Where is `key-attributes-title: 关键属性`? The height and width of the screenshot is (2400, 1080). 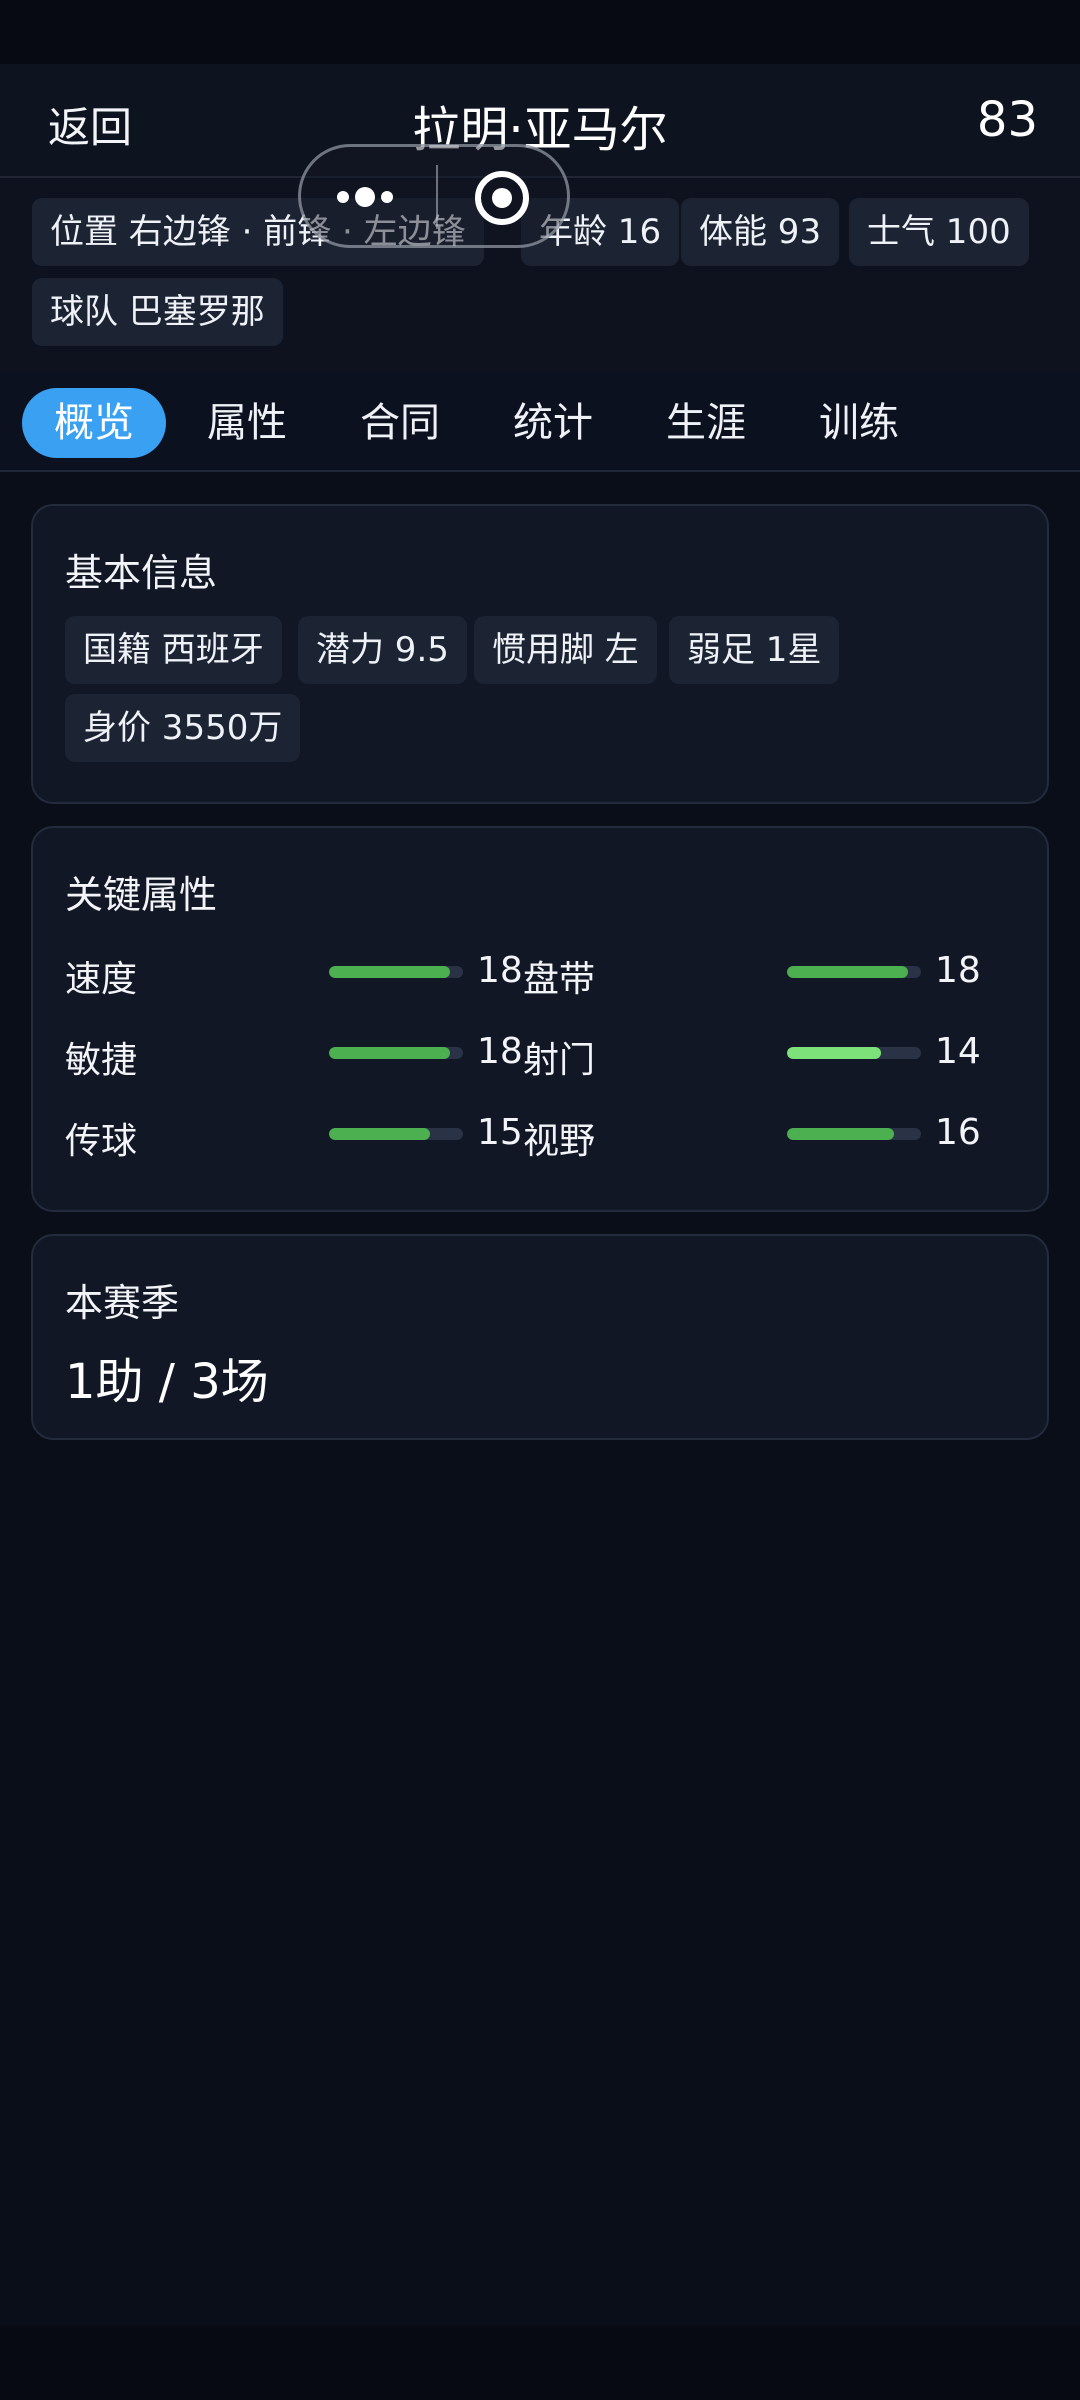
key-attributes-title: 关键属性 is located at coordinates (141, 895).